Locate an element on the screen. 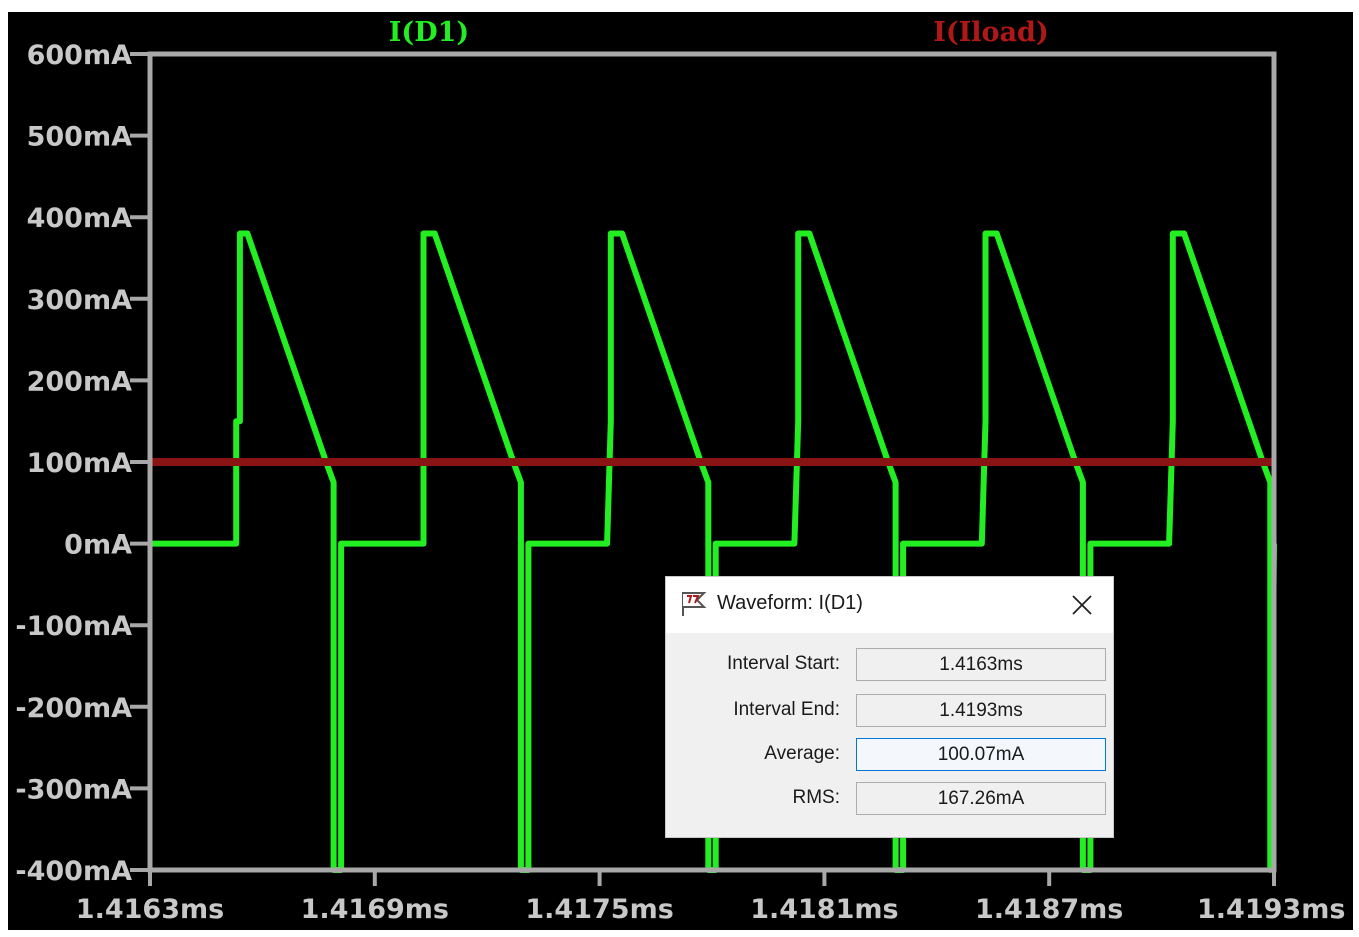  close-button is located at coordinates (1082, 605).